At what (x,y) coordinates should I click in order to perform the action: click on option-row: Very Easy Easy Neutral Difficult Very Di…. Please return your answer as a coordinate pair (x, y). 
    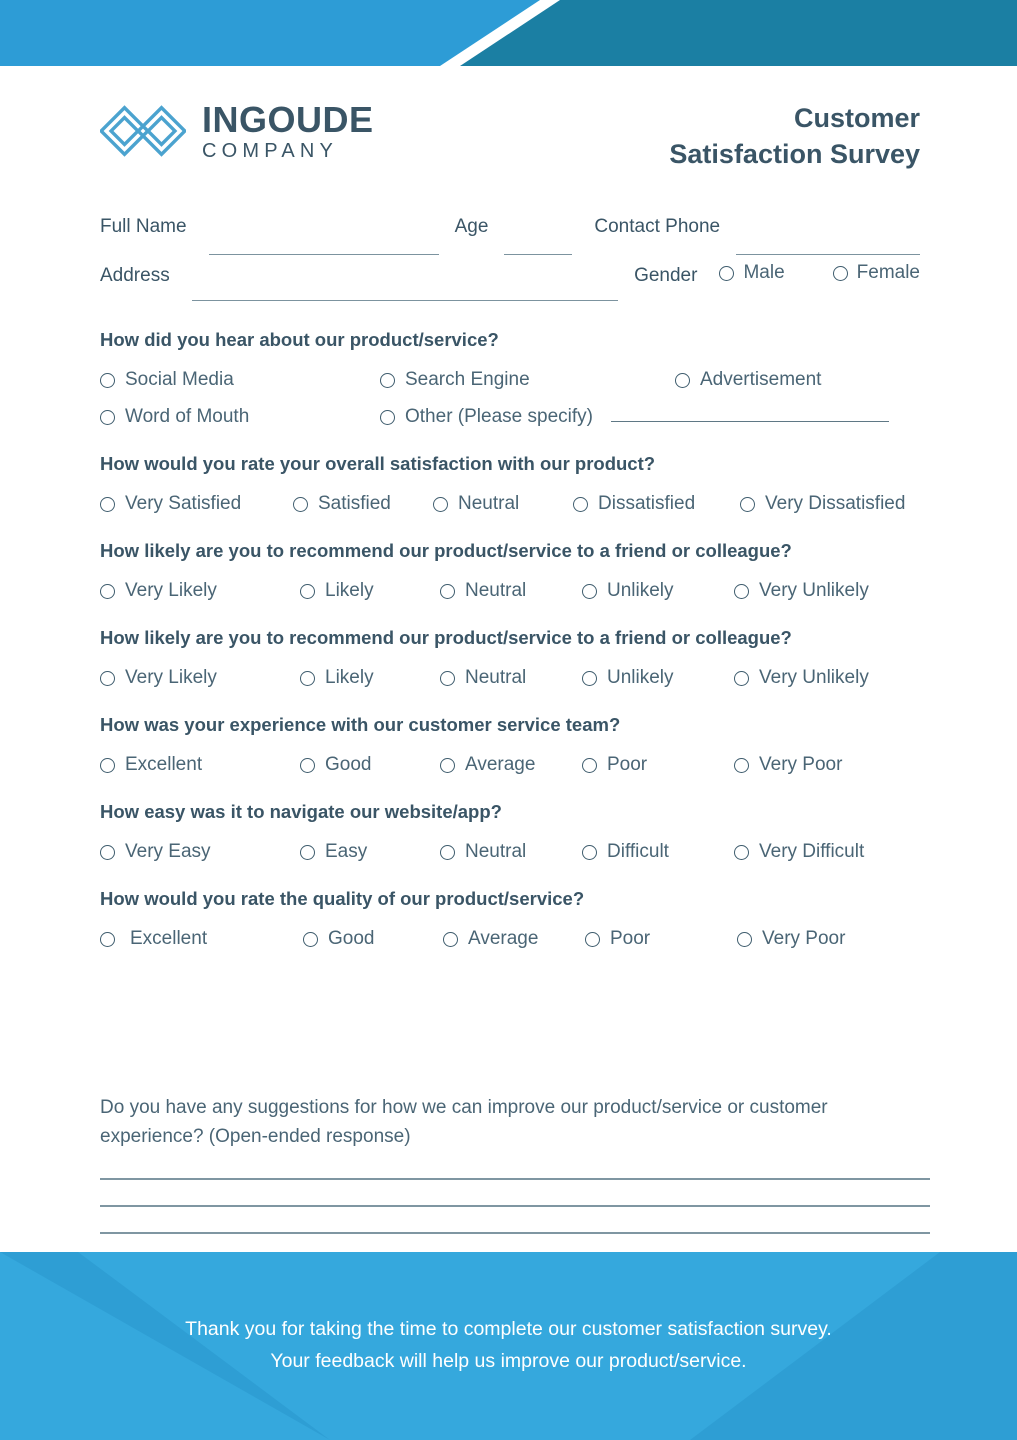
    Looking at the image, I should click on (515, 852).